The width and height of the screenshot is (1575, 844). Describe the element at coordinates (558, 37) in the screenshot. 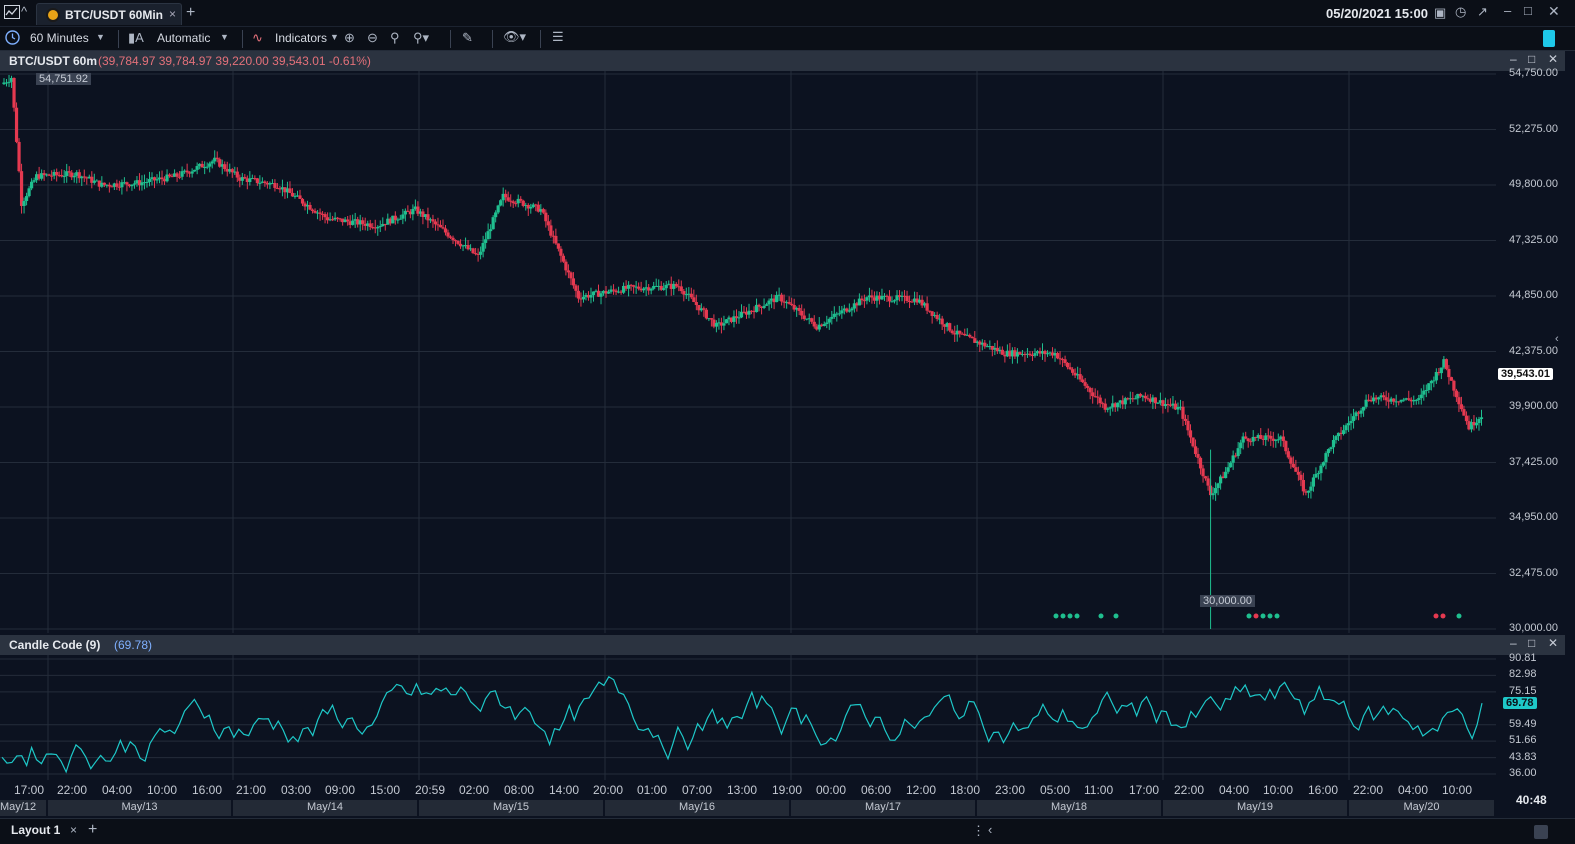

I see `settings-sliders-icon: ☰` at that location.